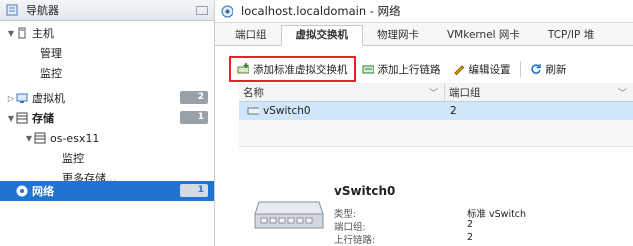 Image resolution: width=633 pixels, height=246 pixels. I want to click on cell-portgroups: 2, so click(539, 111).